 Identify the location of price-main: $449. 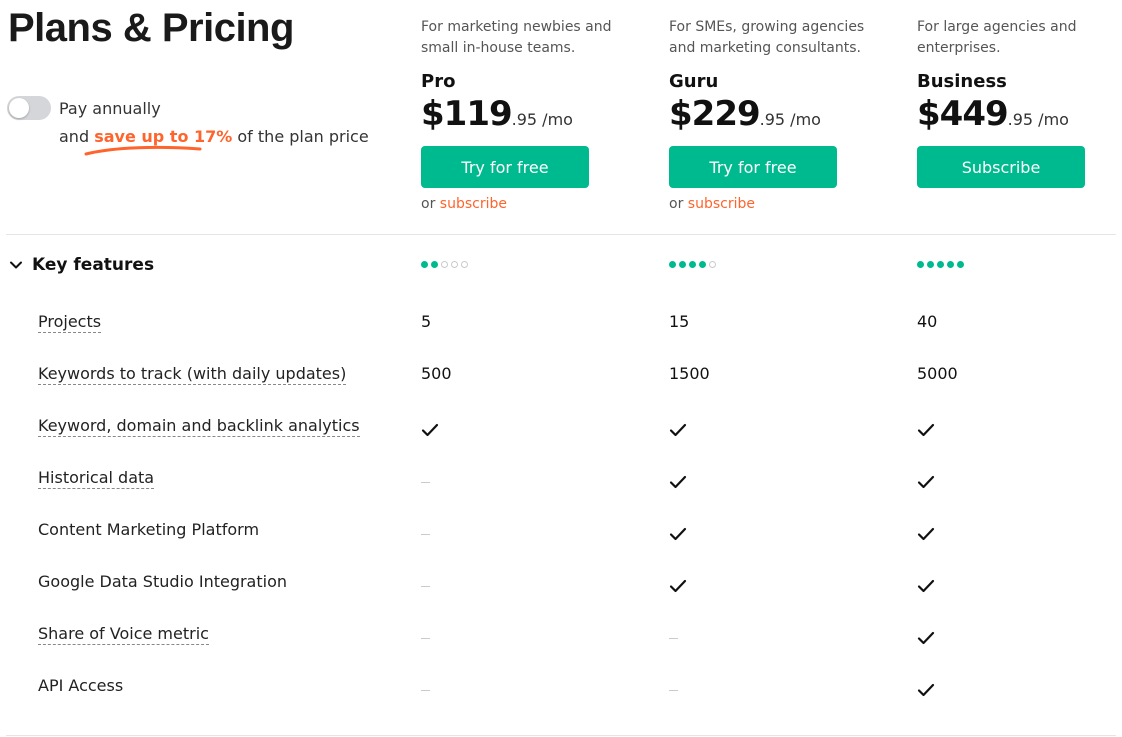
(963, 114).